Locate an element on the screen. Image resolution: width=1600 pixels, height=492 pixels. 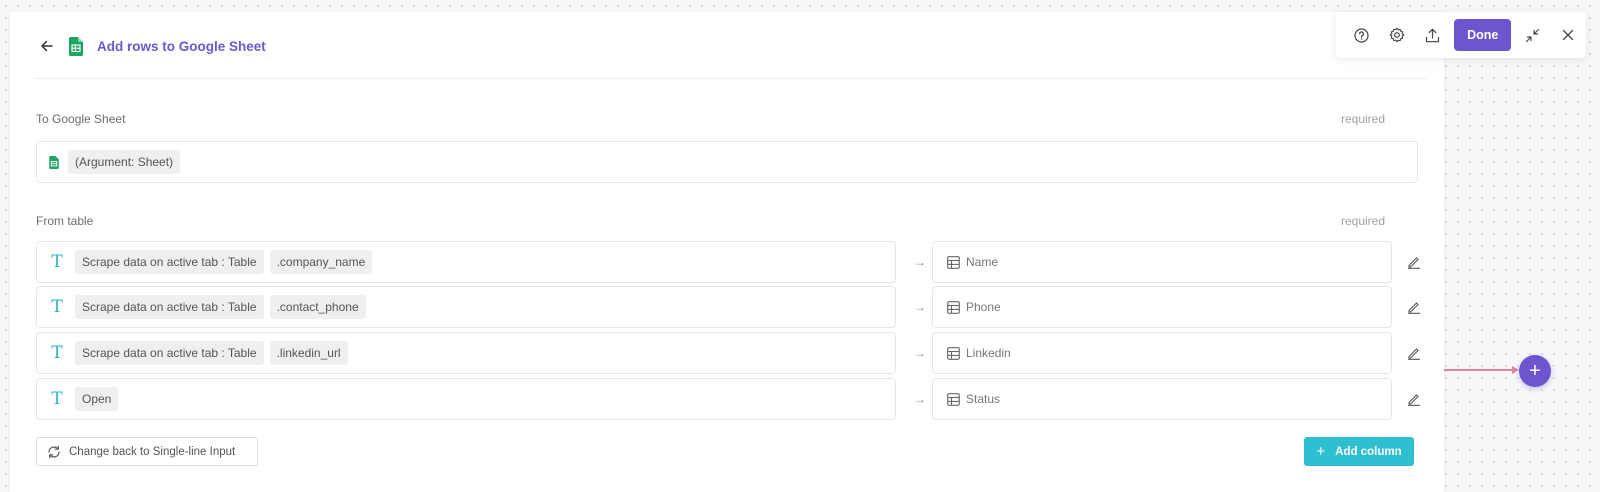
close-button is located at coordinates (1568, 35).